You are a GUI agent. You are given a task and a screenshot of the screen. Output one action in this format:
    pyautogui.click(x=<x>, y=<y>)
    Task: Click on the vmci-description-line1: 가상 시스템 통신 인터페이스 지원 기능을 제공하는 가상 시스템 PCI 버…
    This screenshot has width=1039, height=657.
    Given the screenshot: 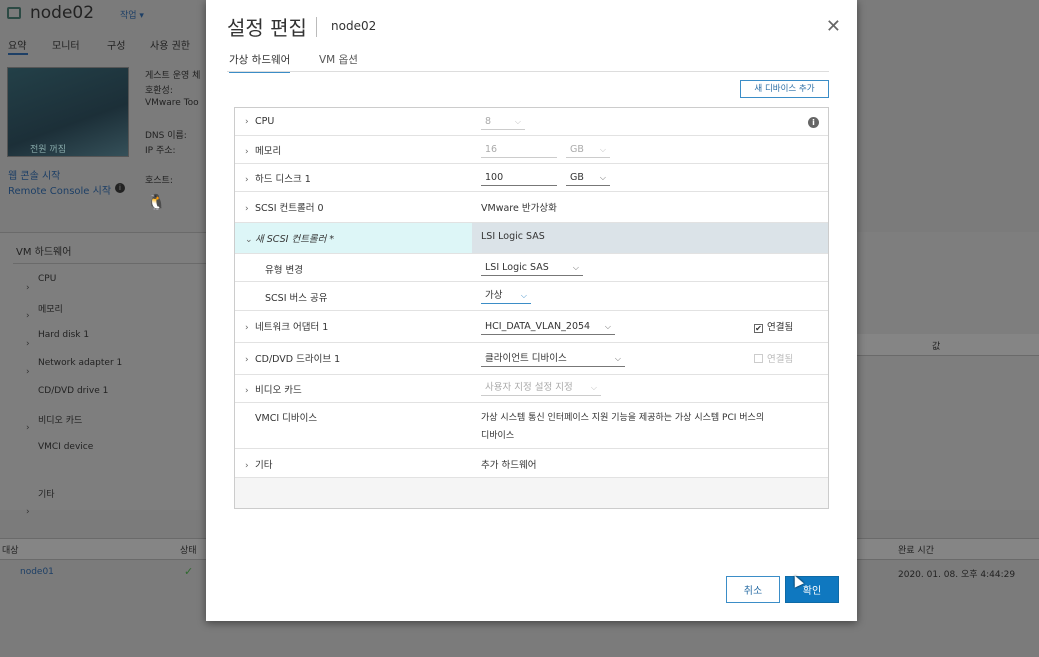 What is the action you would take?
    pyautogui.click(x=623, y=418)
    